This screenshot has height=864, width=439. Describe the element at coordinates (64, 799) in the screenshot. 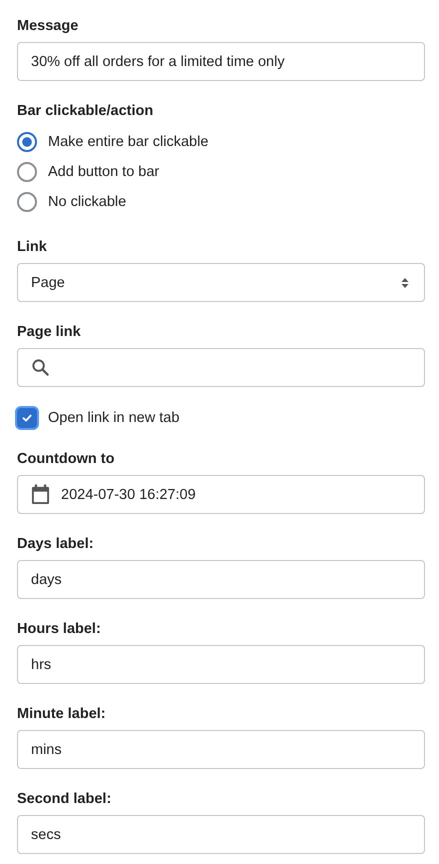

I see `field-label: Second label:` at that location.